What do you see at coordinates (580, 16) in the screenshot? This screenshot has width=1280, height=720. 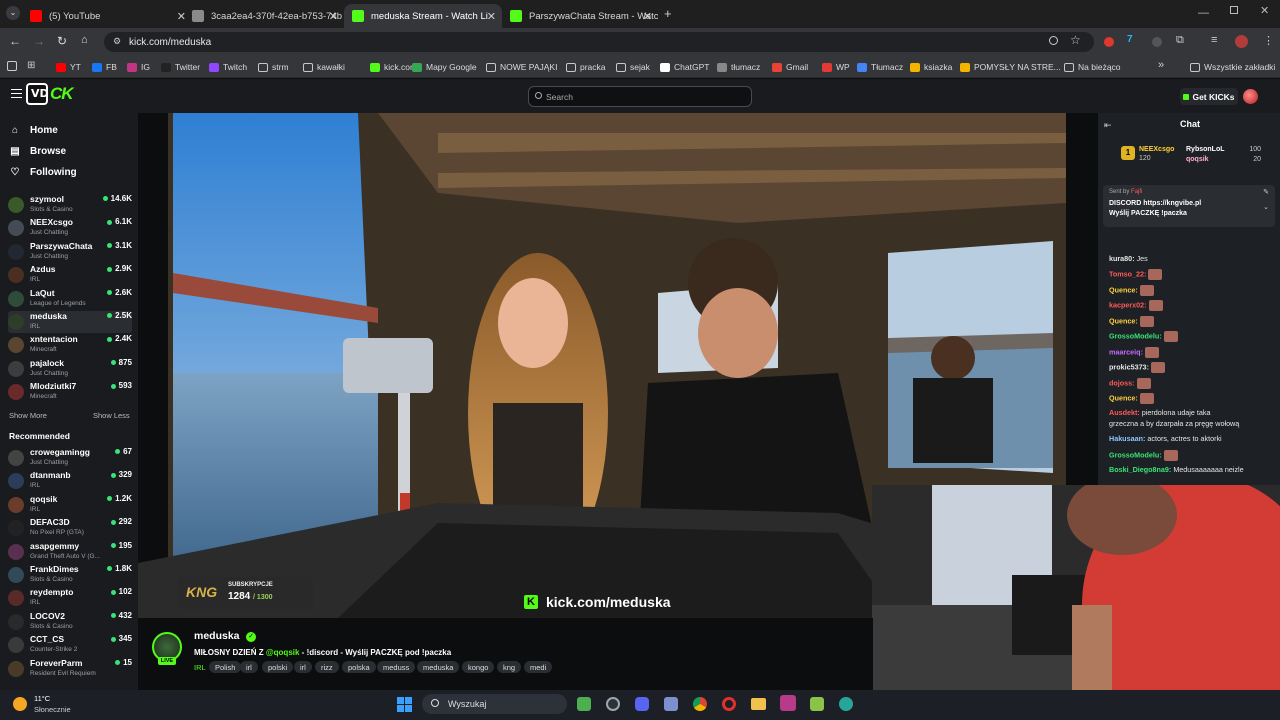 I see `browser-tab: ParszywaChata Stream - Watch ✕` at bounding box center [580, 16].